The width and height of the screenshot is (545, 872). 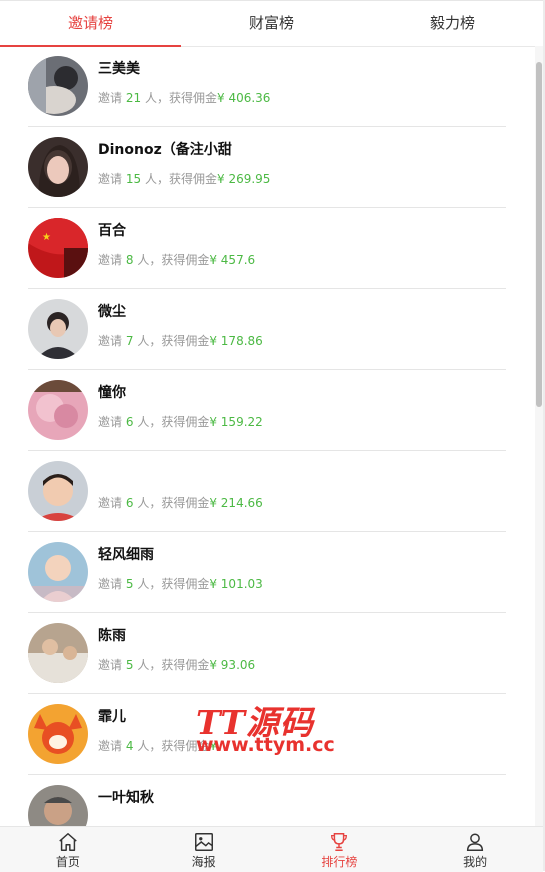 What do you see at coordinates (112, 231) in the screenshot?
I see `user-name: 百合` at bounding box center [112, 231].